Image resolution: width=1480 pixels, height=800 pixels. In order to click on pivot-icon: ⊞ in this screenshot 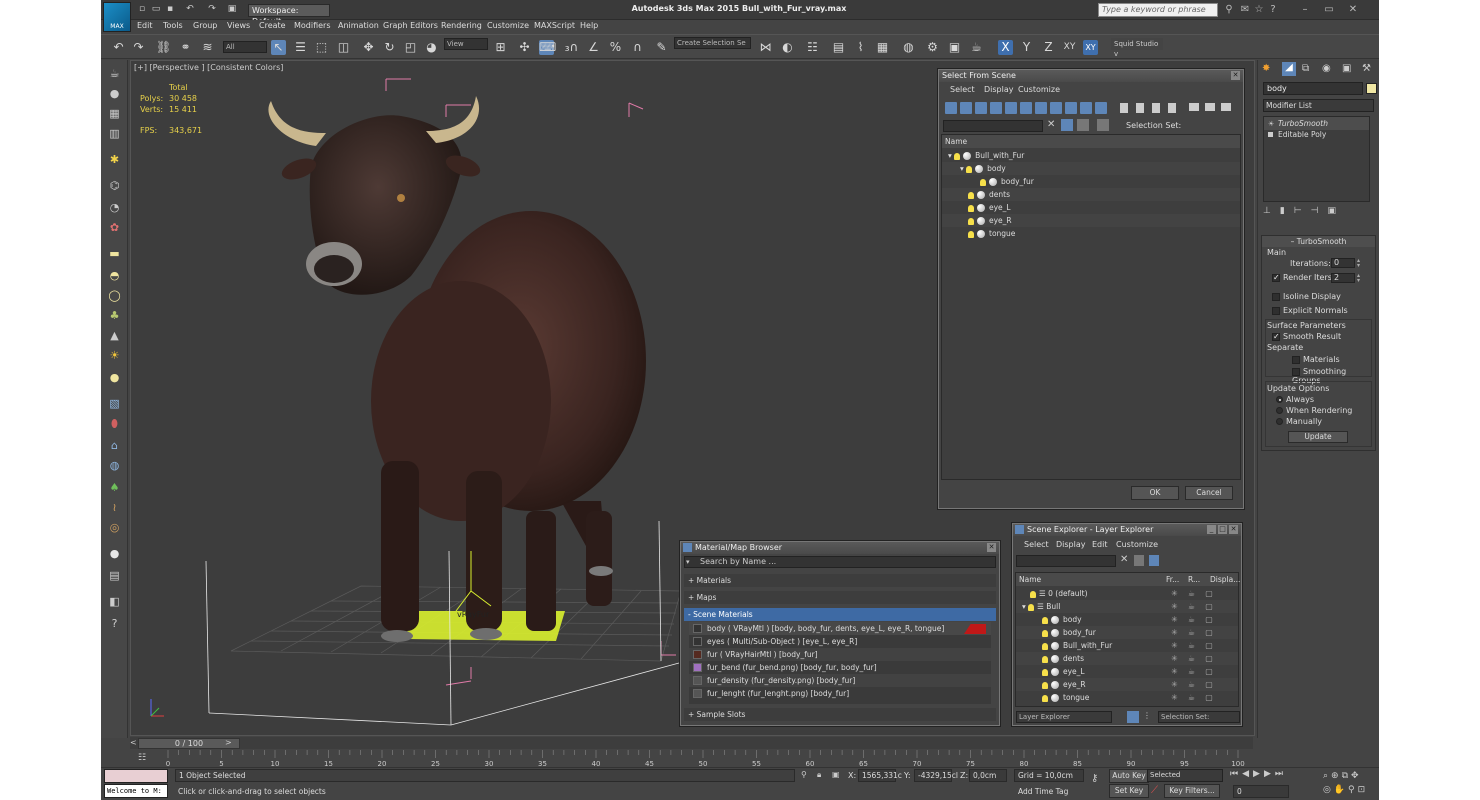, I will do `click(500, 47)`.